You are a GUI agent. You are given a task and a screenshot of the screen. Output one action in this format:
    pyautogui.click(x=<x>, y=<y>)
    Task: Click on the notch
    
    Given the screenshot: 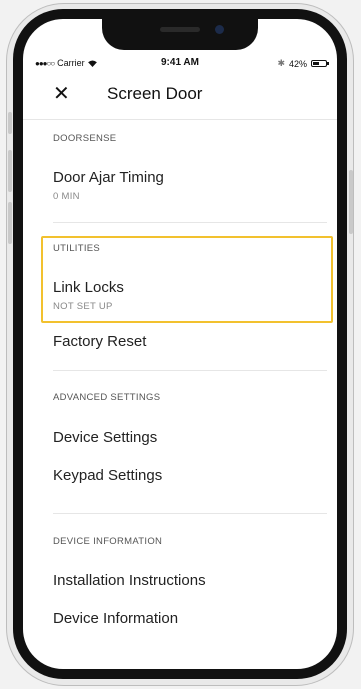 What is the action you would take?
    pyautogui.click(x=180, y=34)
    